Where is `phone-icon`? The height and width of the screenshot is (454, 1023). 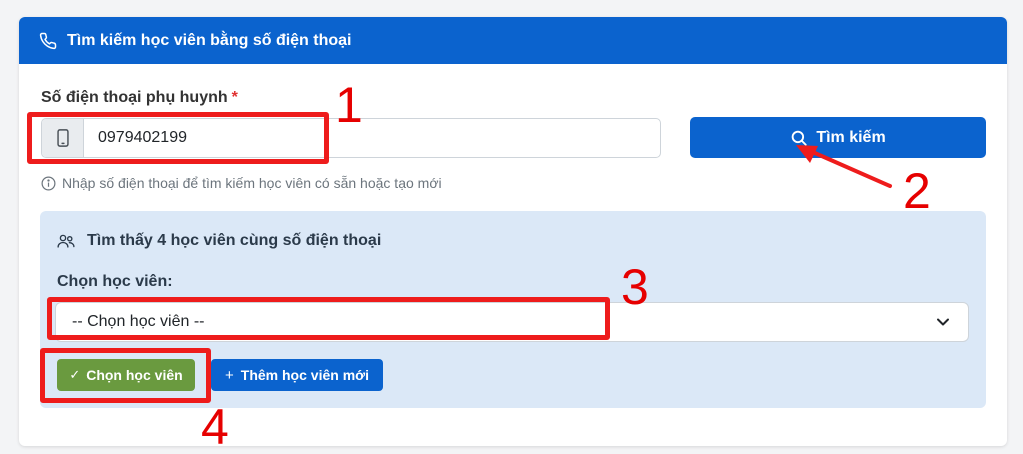 phone-icon is located at coordinates (48, 40).